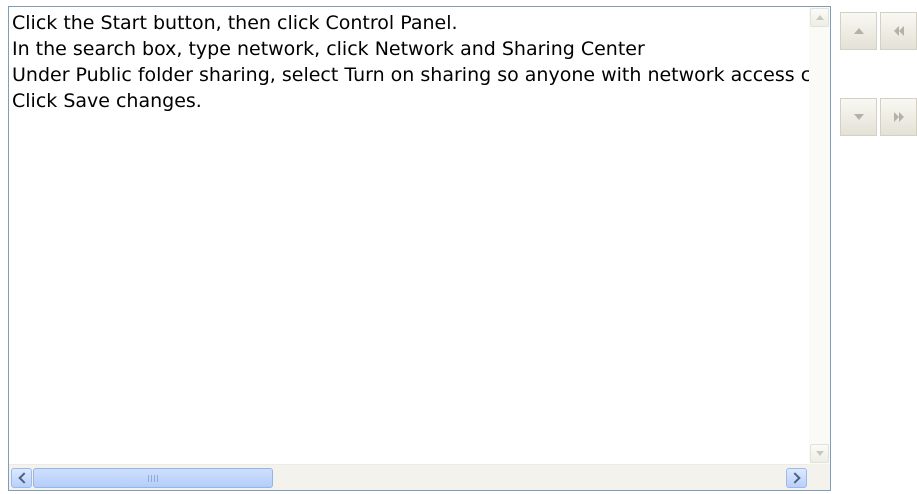 Image resolution: width=917 pixels, height=494 pixels. I want to click on scroll-right-button, so click(796, 478).